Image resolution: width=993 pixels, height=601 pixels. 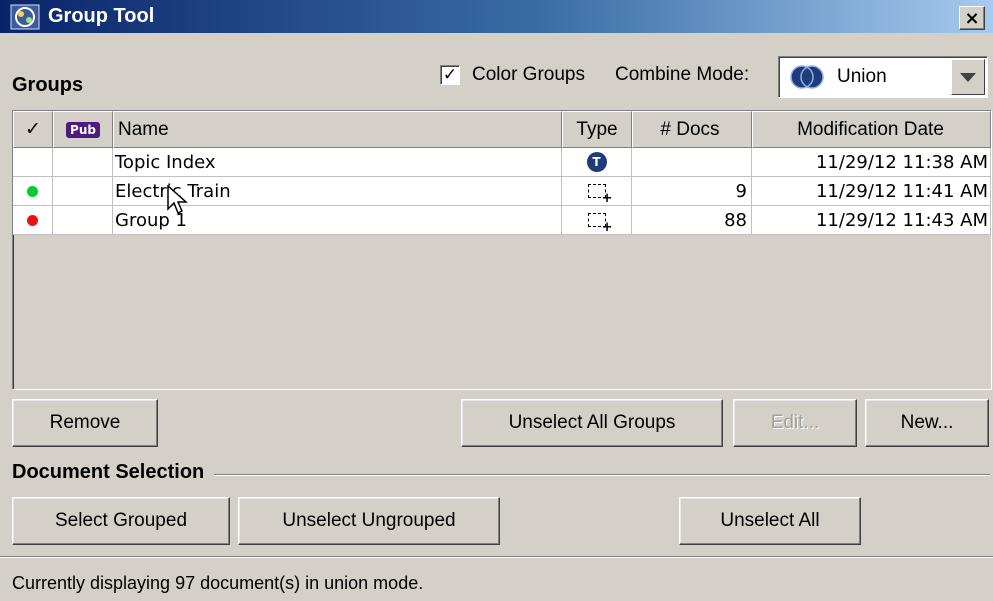 What do you see at coordinates (496, 557) in the screenshot?
I see `status-divider` at bounding box center [496, 557].